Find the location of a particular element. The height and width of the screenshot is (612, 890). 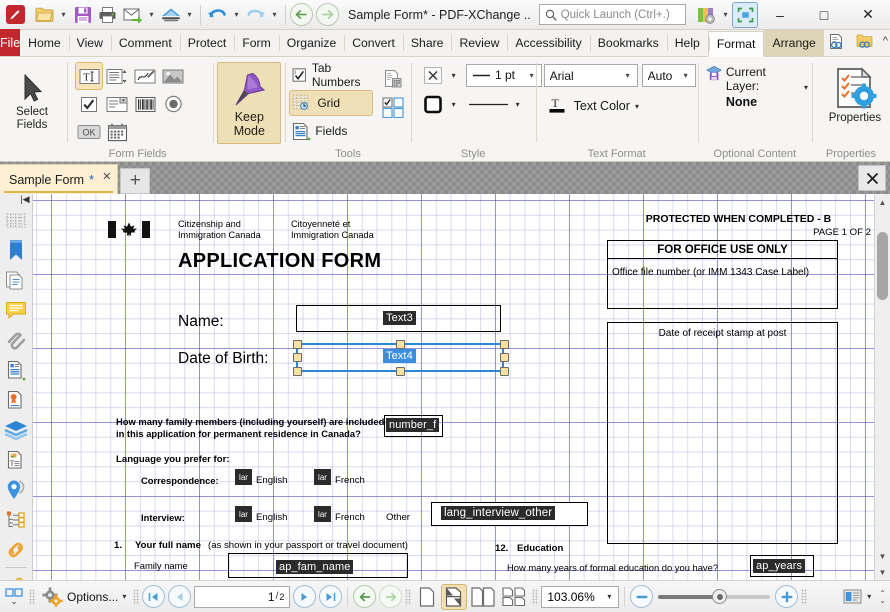

font-family-caret: ▾ is located at coordinates (628, 75).